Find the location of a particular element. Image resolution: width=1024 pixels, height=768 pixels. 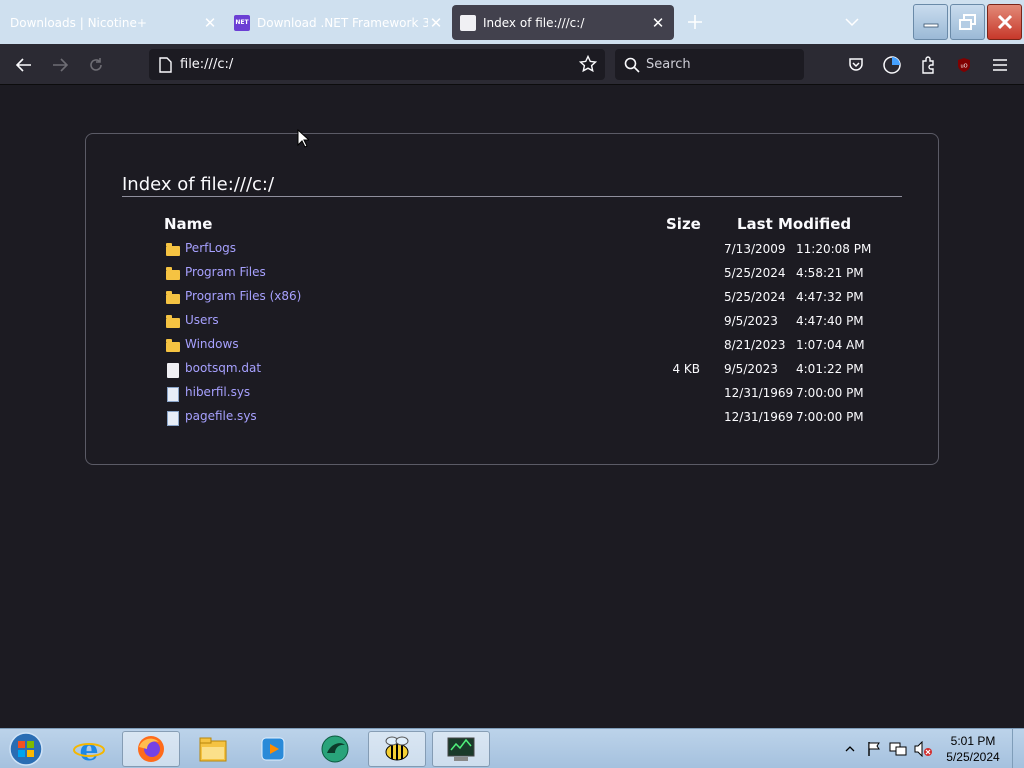

taskbar-network-monitor is located at coordinates (461, 749).